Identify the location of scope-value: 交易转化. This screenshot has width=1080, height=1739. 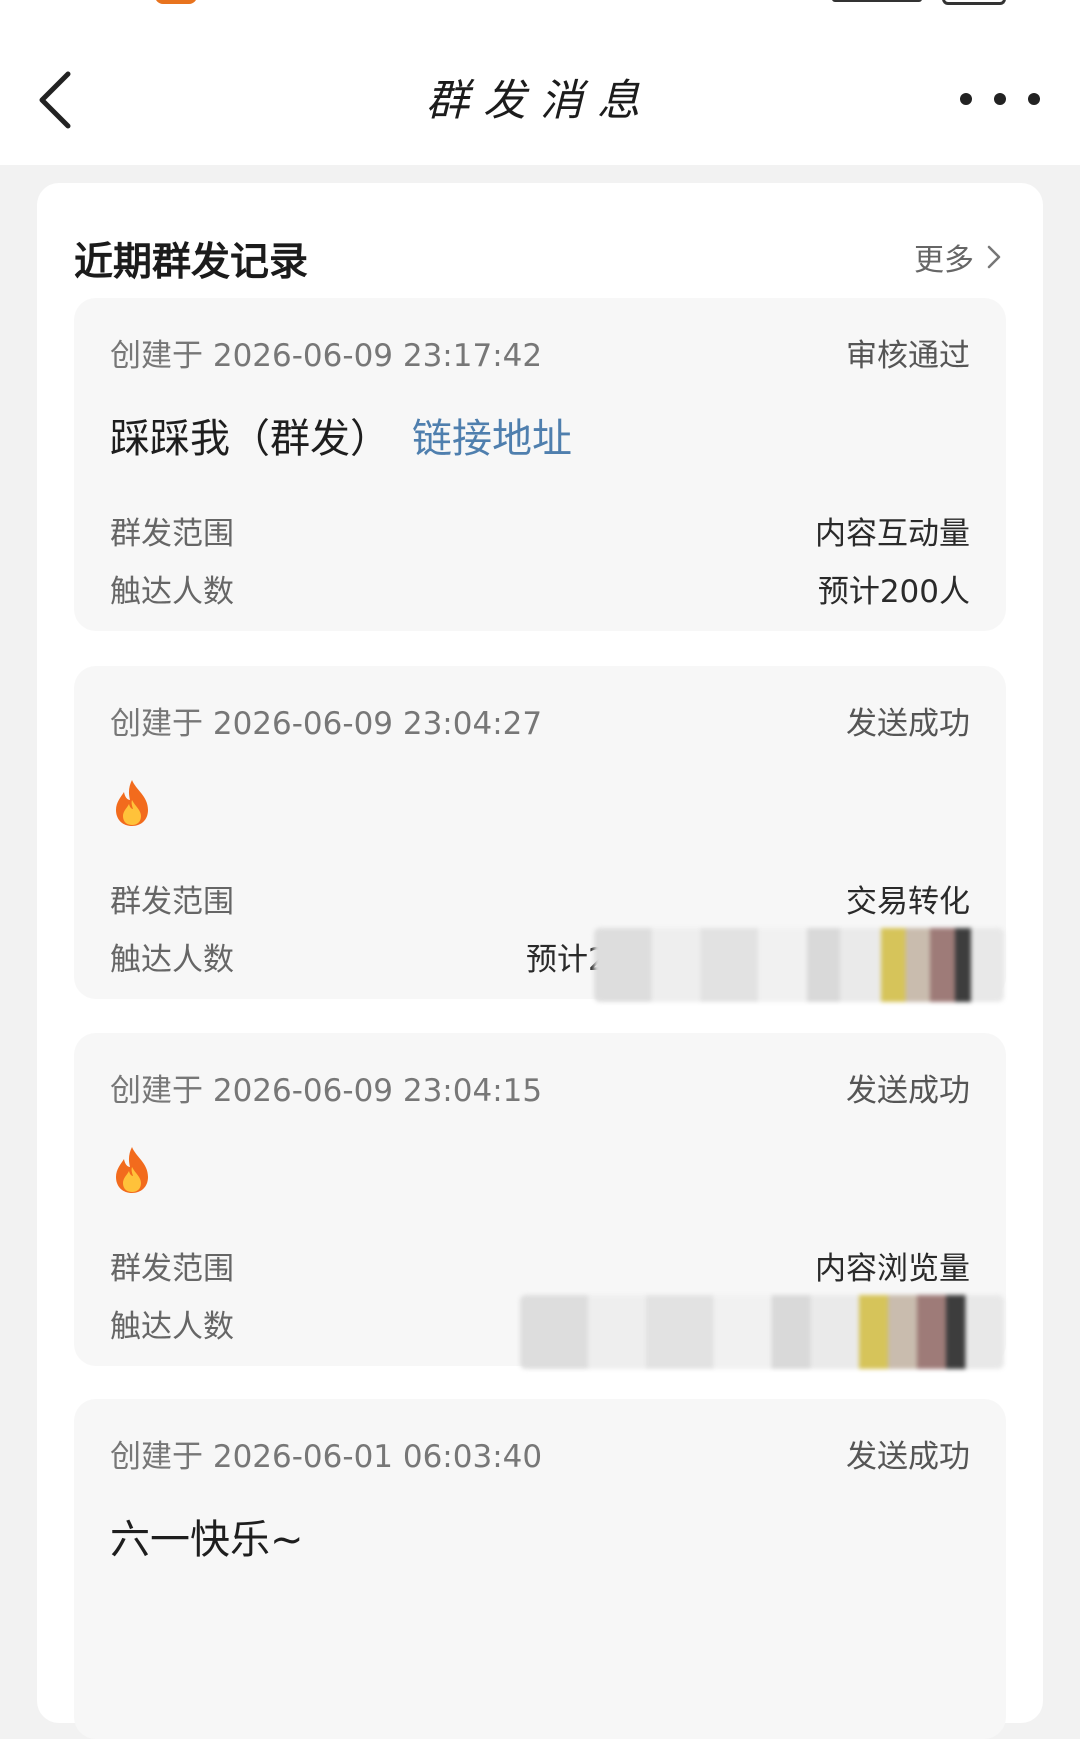
(908, 902).